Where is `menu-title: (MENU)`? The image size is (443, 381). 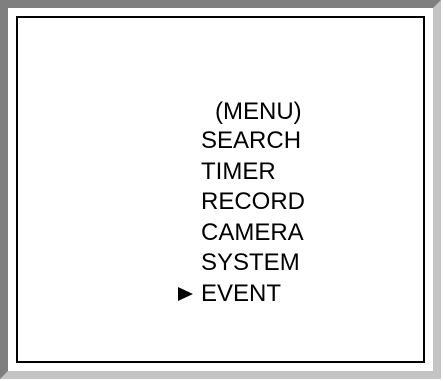
menu-title: (MENU) is located at coordinates (258, 111).